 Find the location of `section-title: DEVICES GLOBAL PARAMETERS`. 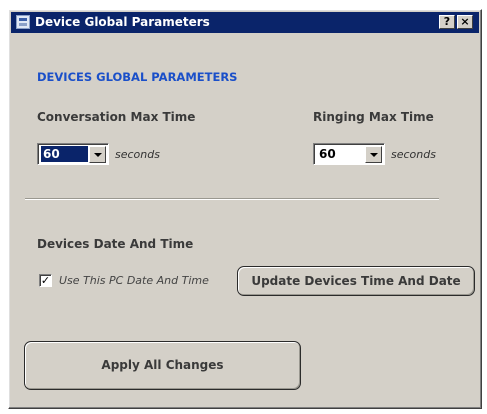

section-title: DEVICES GLOBAL PARAMETERS is located at coordinates (137, 77).